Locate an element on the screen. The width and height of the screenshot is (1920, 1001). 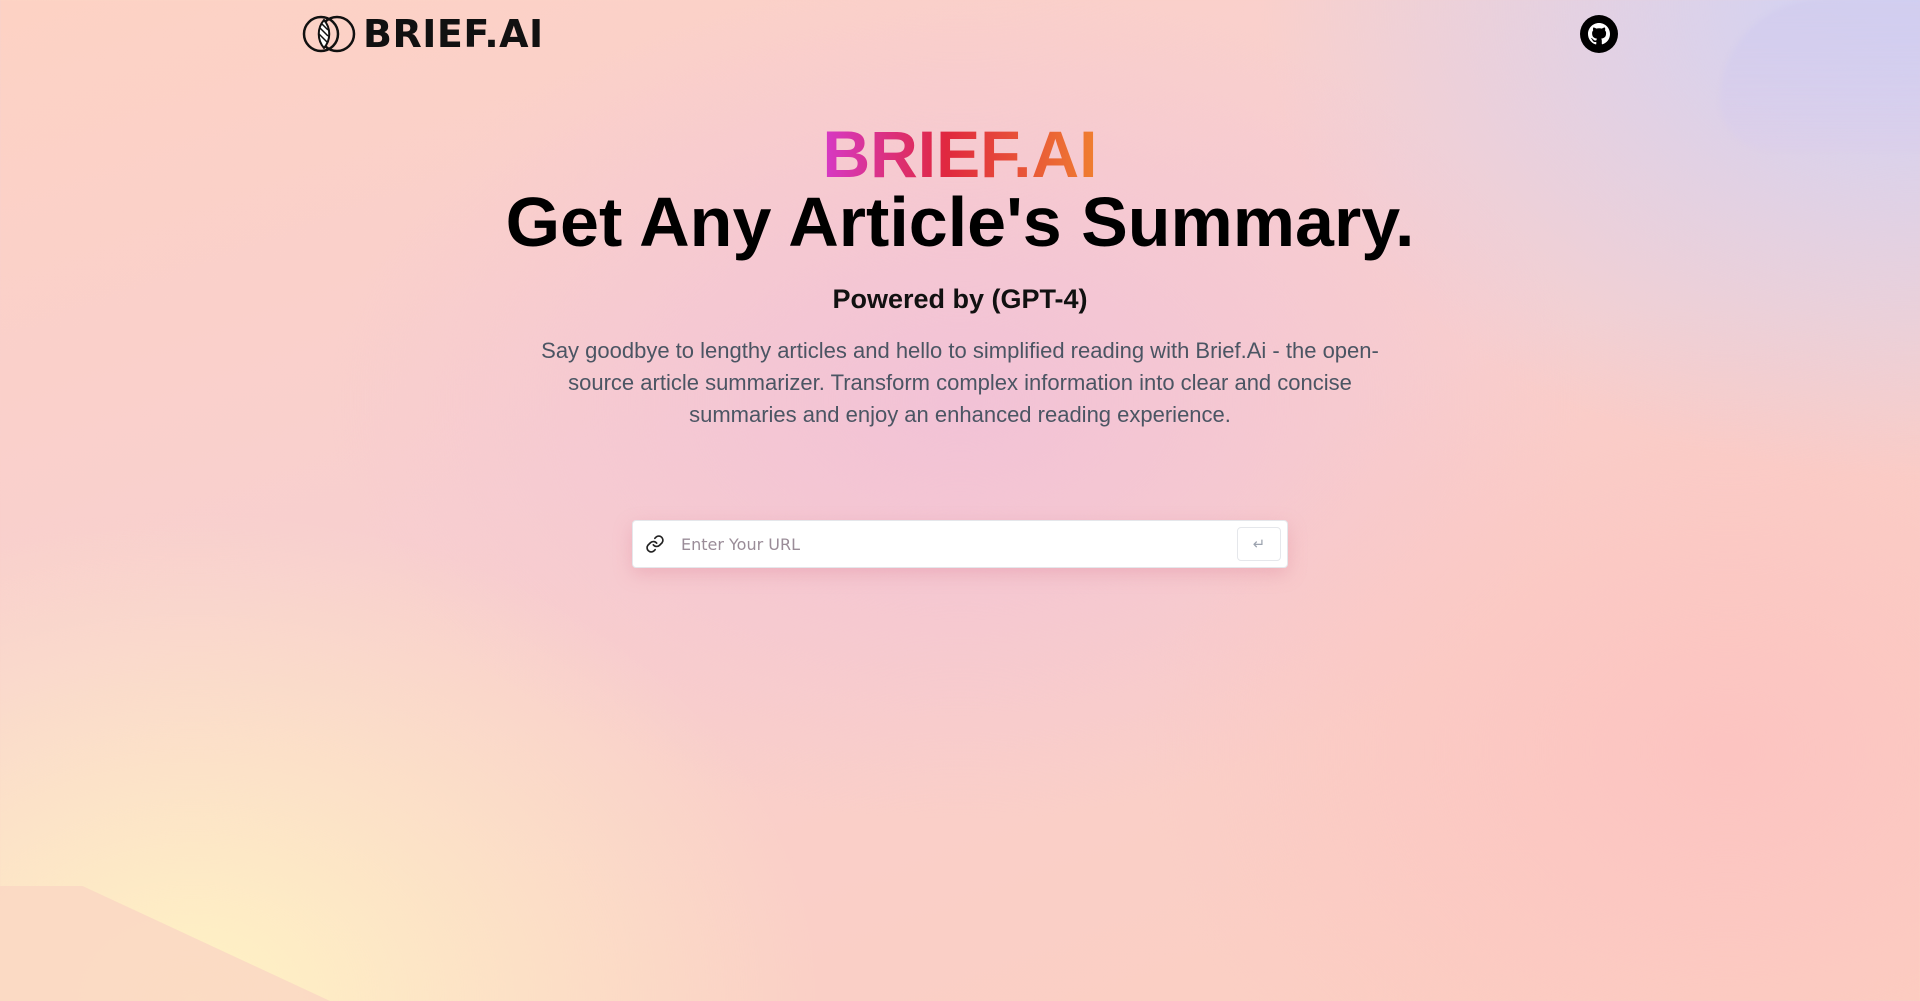
brand-logo: BRIEF.AI is located at coordinates (422, 34).